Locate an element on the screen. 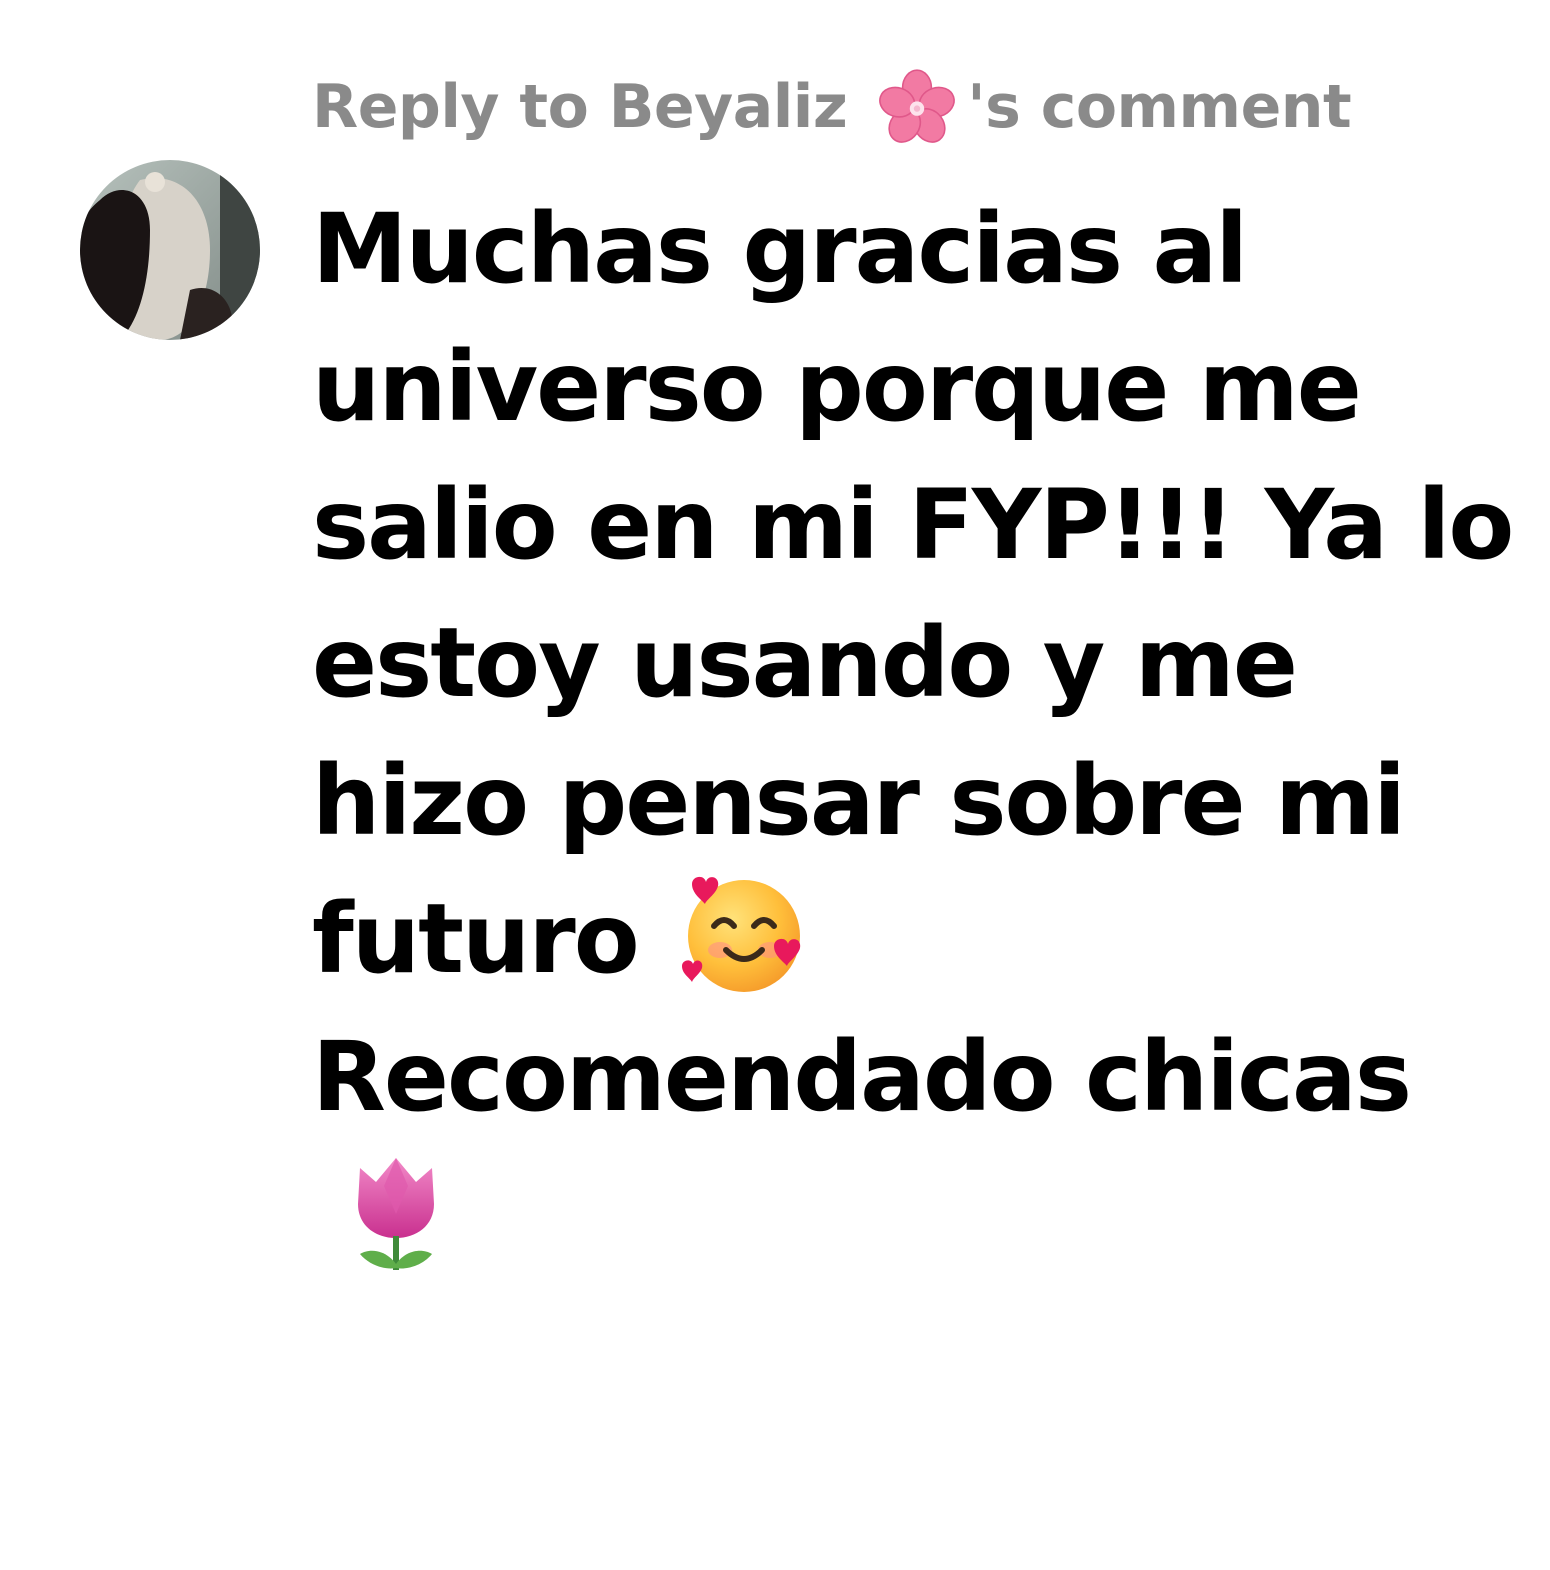 The height and width of the screenshot is (1570, 1550). smiling-face-with-hearts-icon is located at coordinates (740, 934).